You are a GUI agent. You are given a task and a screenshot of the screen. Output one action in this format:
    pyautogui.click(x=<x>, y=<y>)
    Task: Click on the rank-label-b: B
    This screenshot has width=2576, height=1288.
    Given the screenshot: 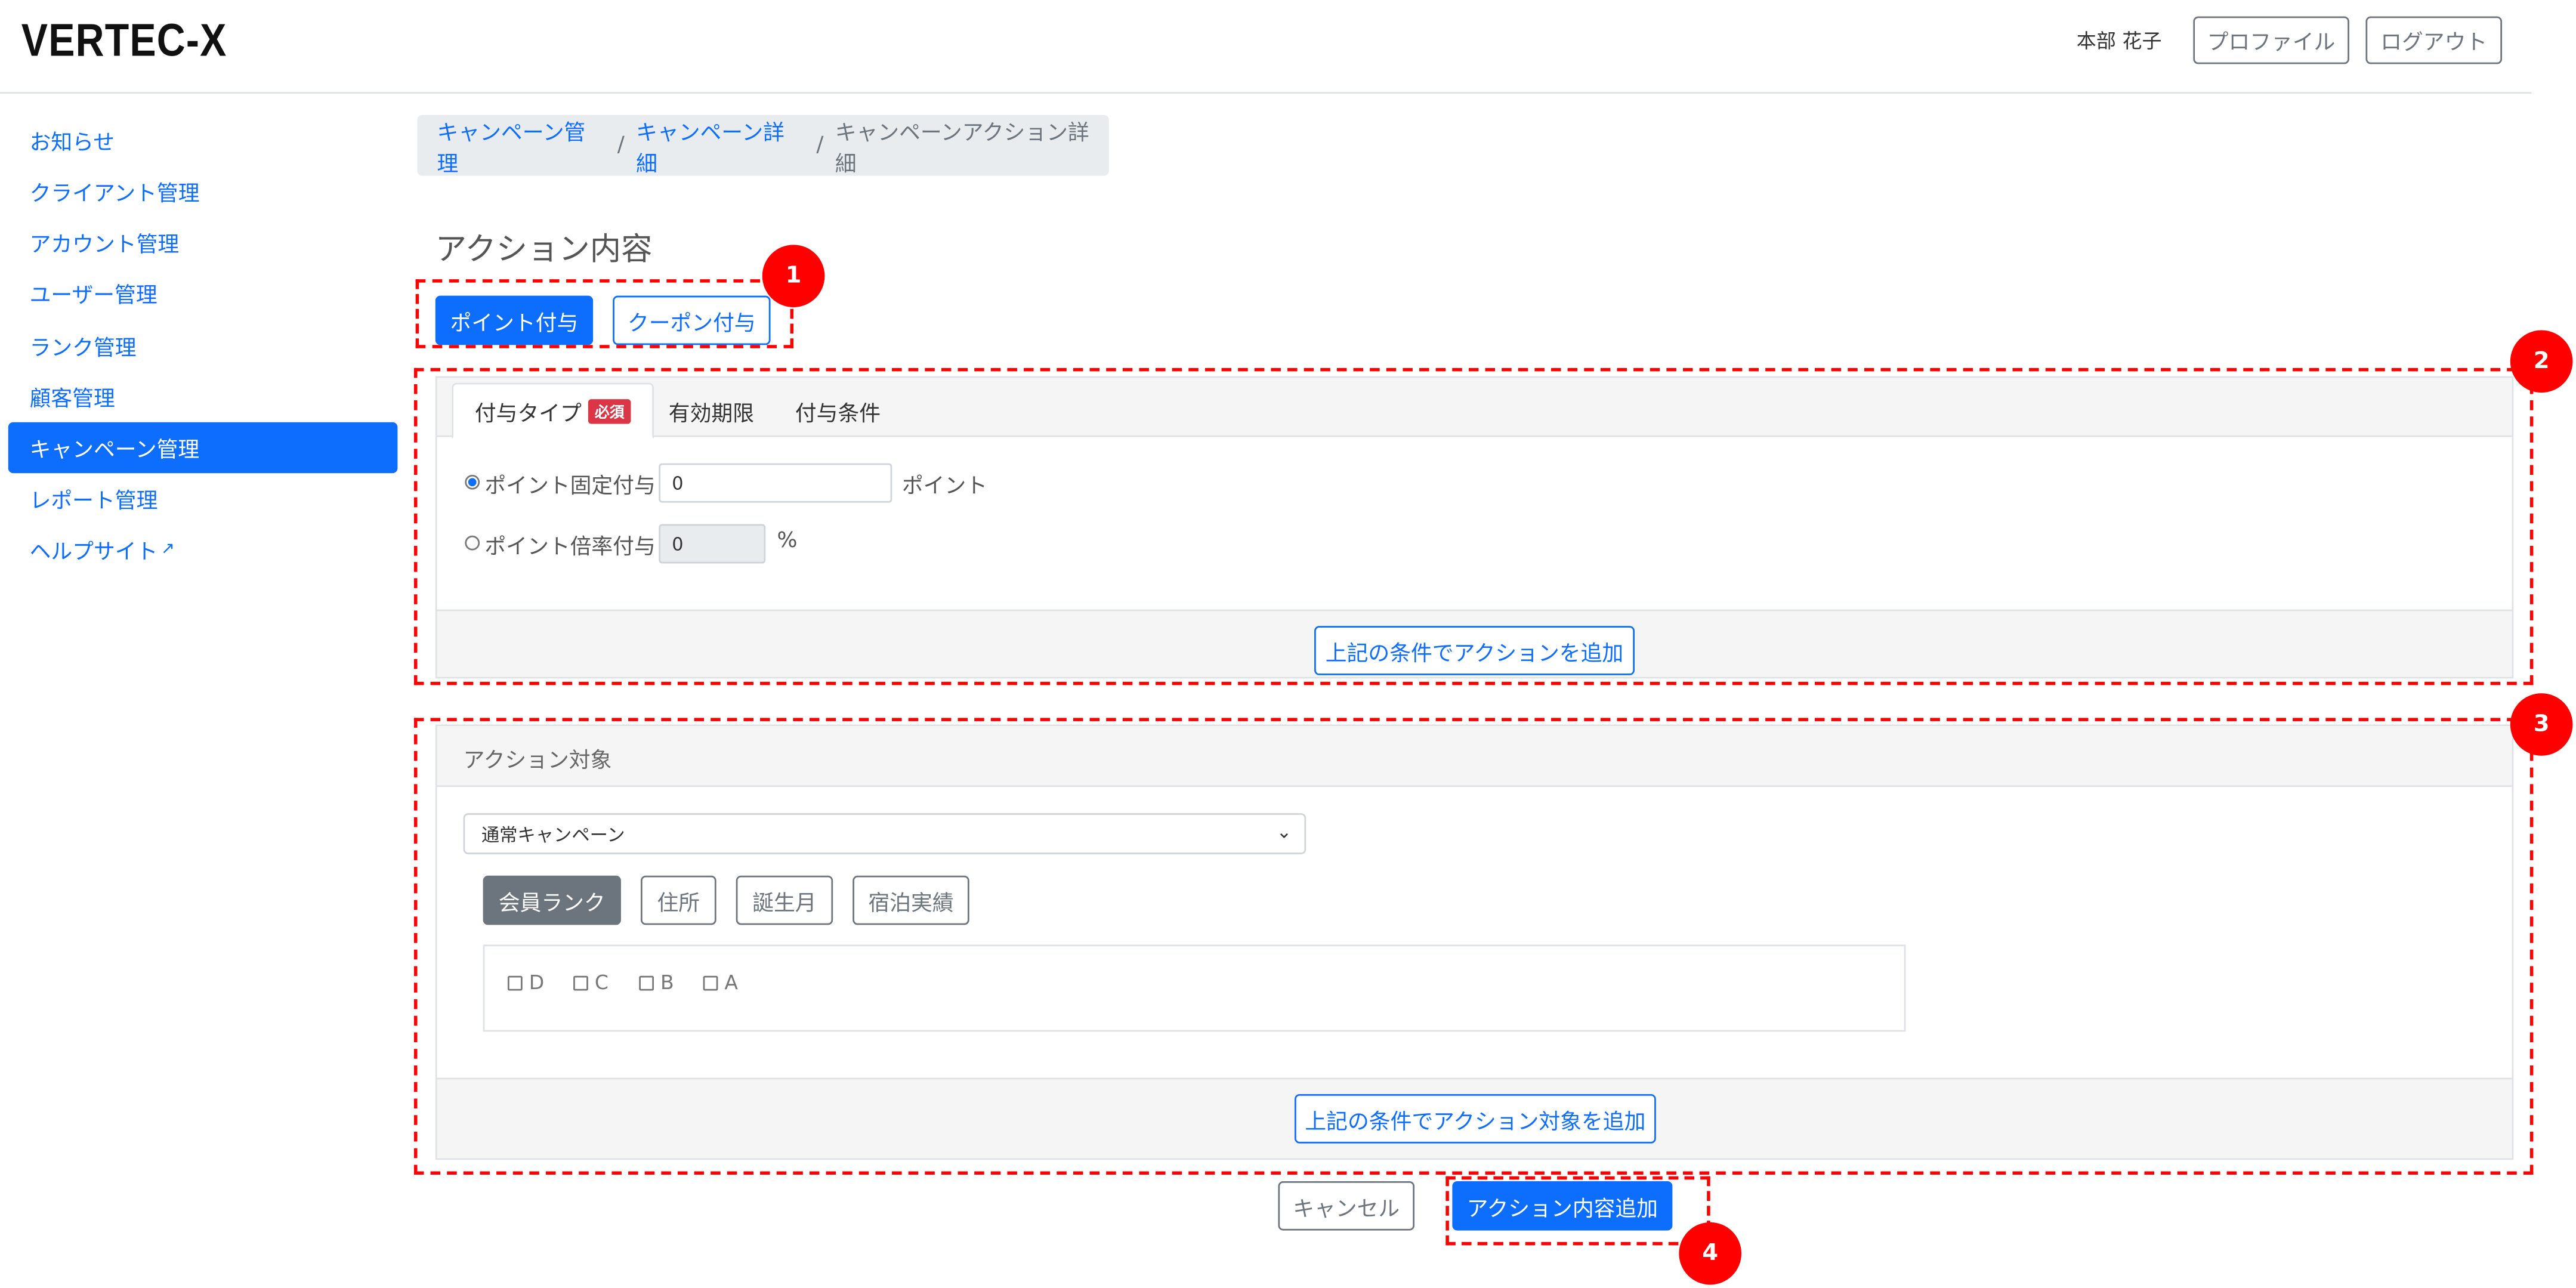 What is the action you would take?
    pyautogui.click(x=667, y=982)
    